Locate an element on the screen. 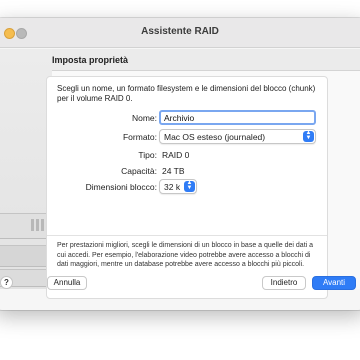 The width and height of the screenshot is (360, 360). capacity-label: Capacità: is located at coordinates (139, 171).